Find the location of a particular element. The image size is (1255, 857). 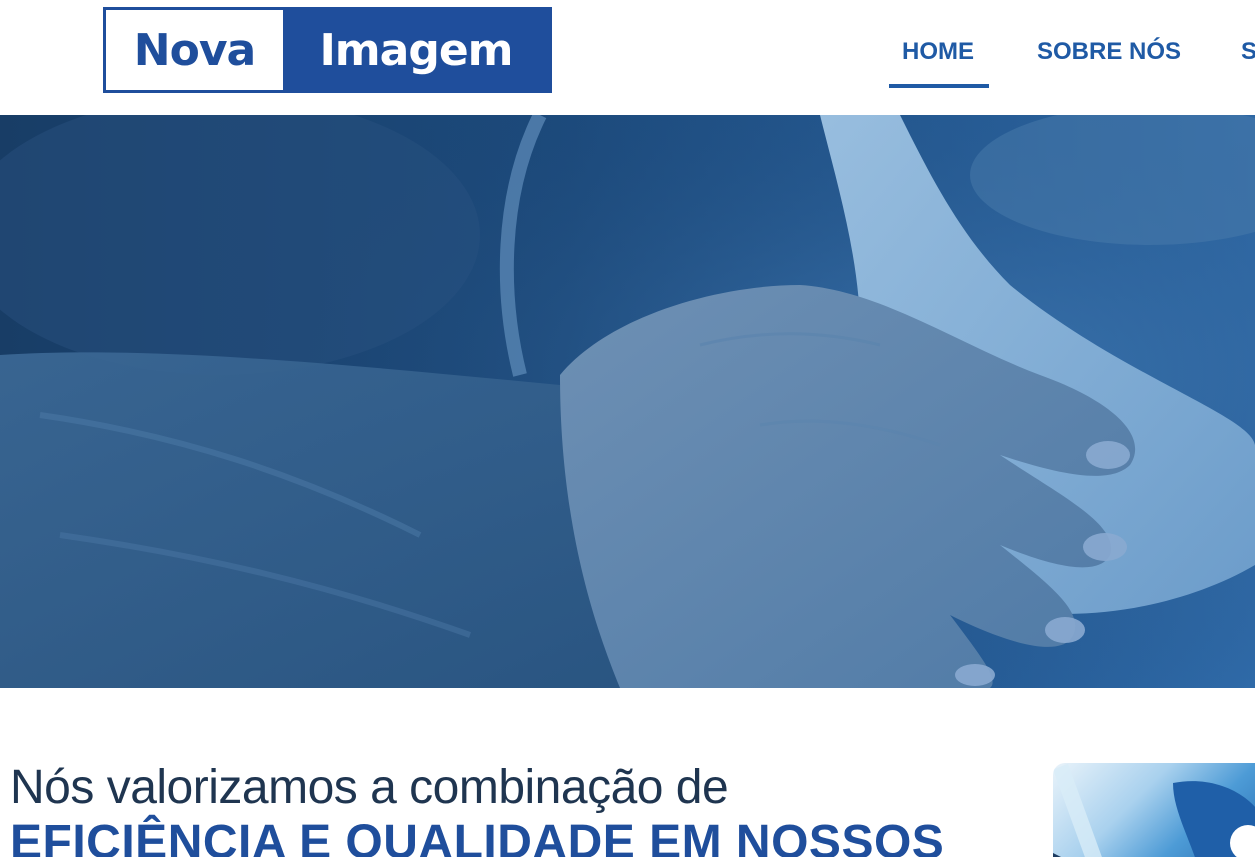

site-header: Nova Imagem HOME SOBRE NÓS S is located at coordinates (627, 57).